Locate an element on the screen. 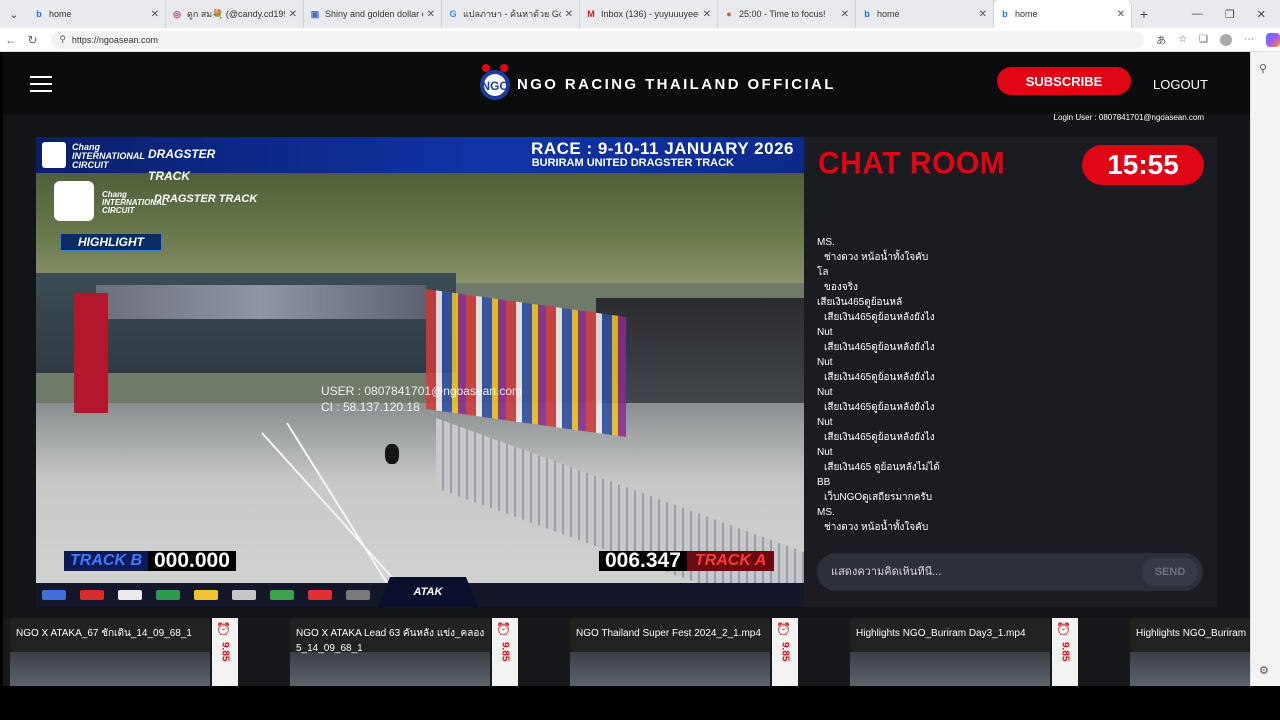  race-title: RACE : 9-10-11 JANUARY 2026 is located at coordinates (662, 148).